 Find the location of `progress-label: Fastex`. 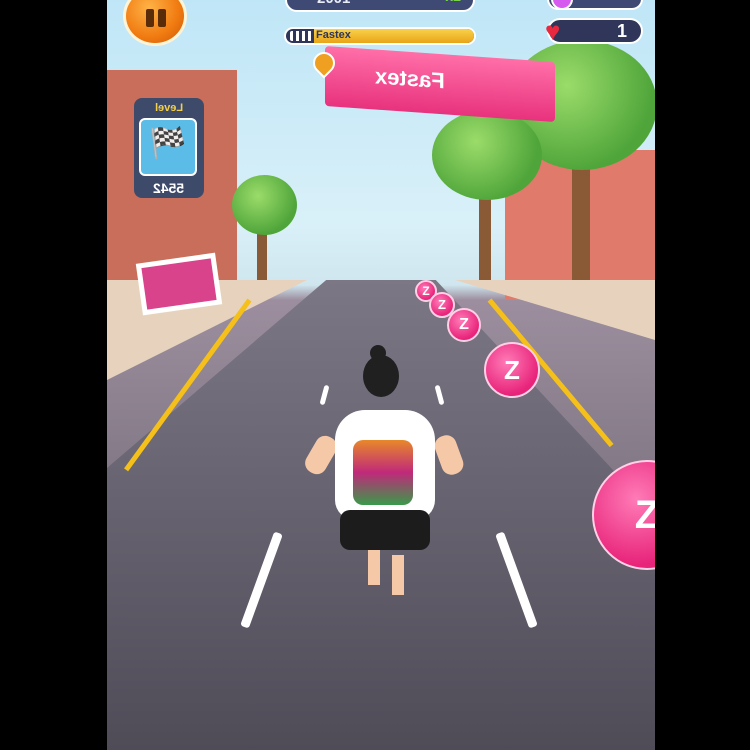

progress-label: Fastex is located at coordinates (333, 35).